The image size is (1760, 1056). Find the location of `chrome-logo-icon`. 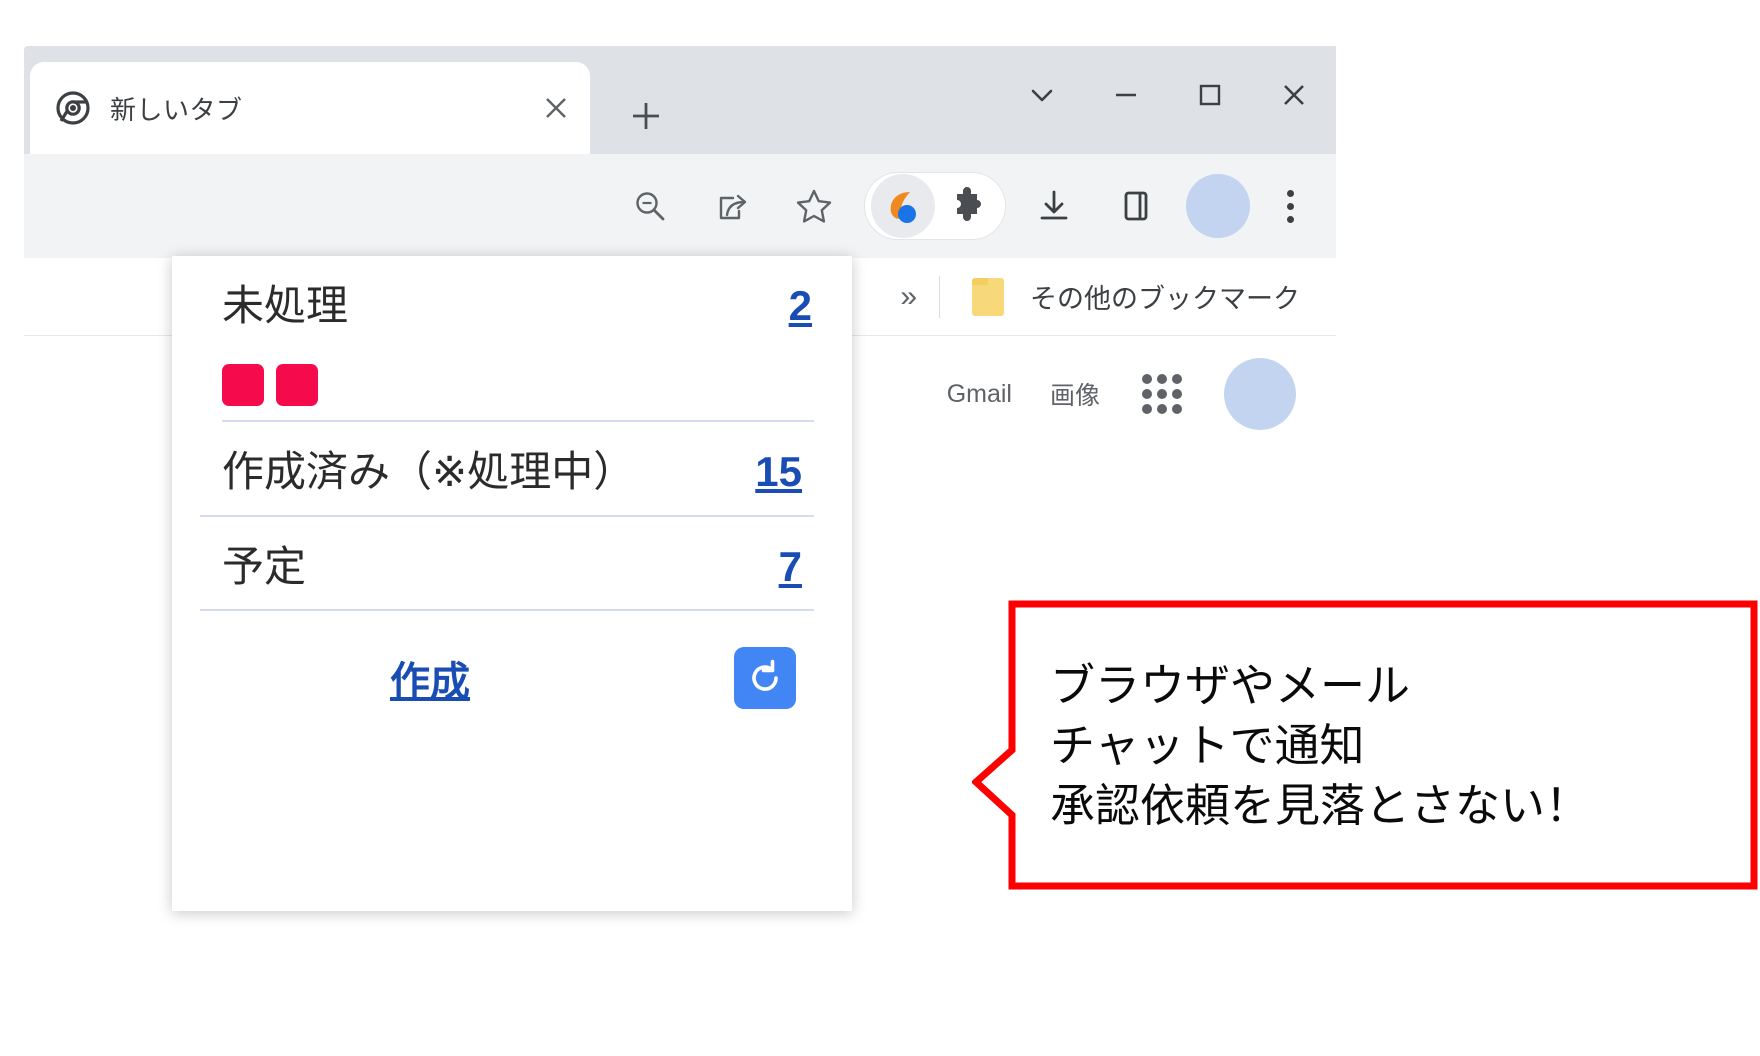

chrome-logo-icon is located at coordinates (73, 108).